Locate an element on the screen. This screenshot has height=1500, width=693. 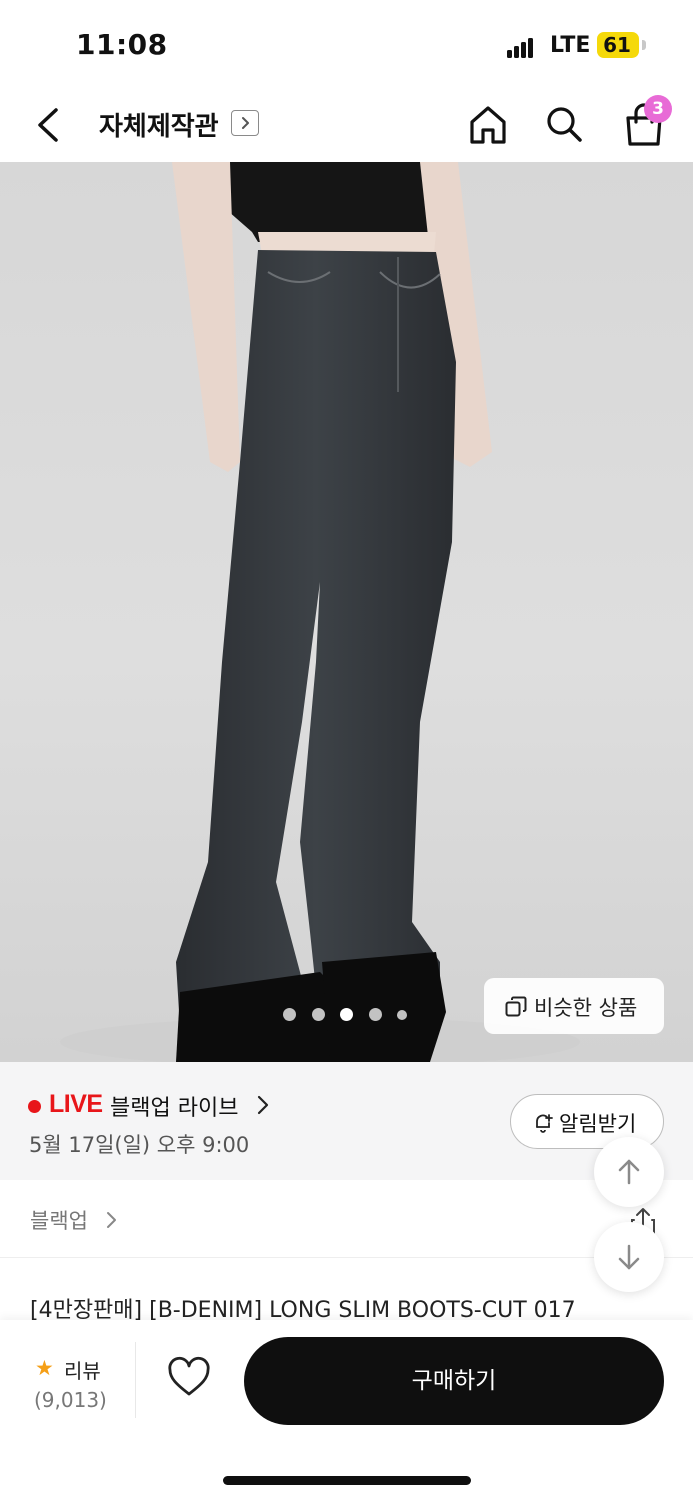
divider is located at coordinates (135, 1380).